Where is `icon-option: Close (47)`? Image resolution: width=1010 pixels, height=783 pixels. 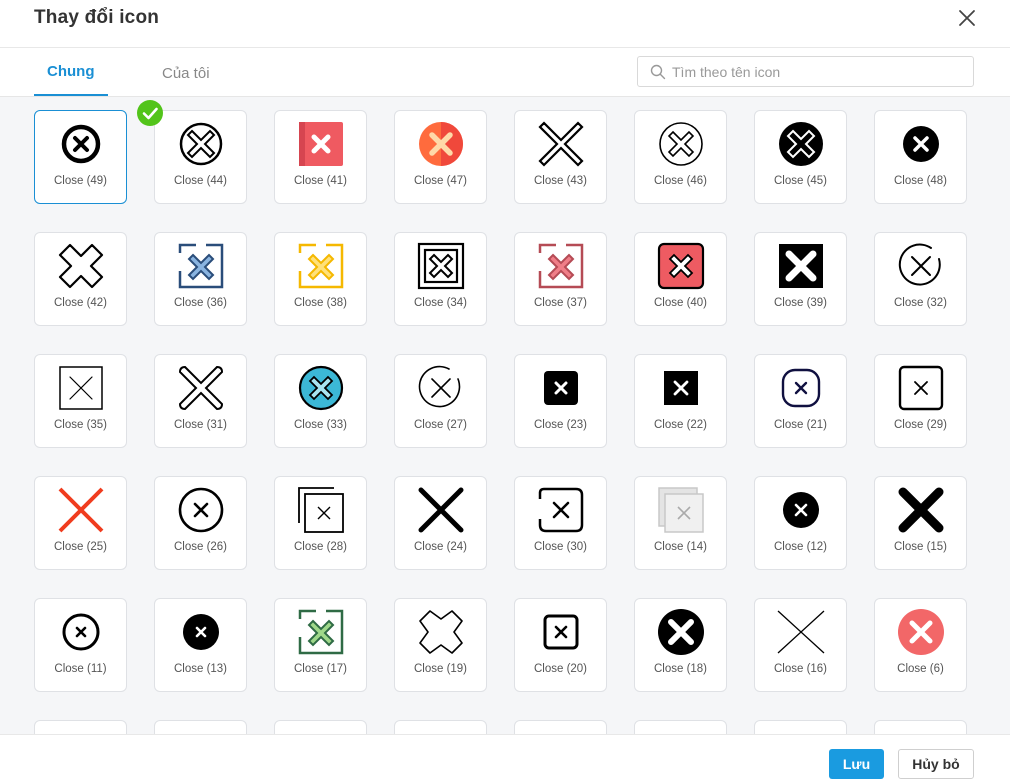 icon-option: Close (47) is located at coordinates (440, 157).